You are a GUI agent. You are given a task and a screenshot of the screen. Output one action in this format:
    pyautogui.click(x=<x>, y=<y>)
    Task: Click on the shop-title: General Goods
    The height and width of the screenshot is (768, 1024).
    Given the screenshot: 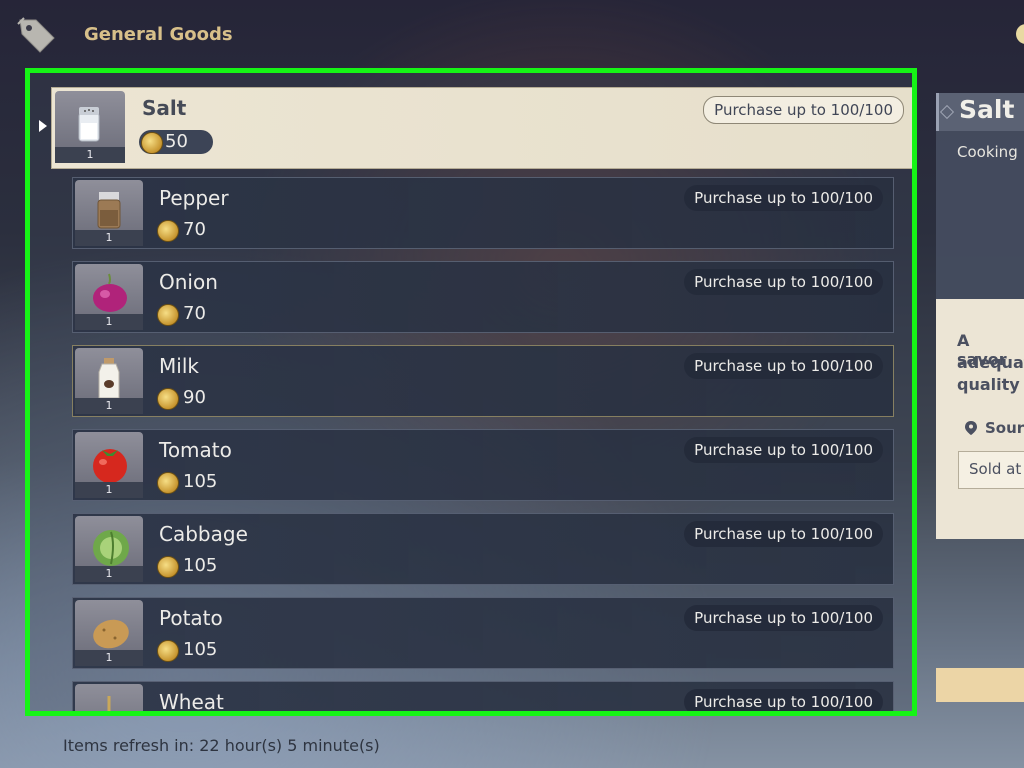 What is the action you would take?
    pyautogui.click(x=158, y=34)
    